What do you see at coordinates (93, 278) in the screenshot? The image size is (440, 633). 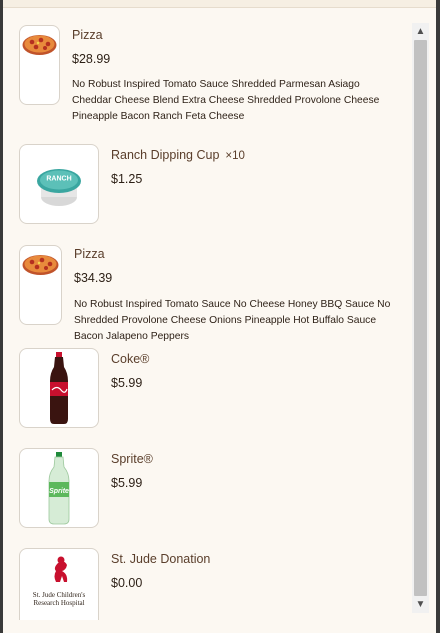 I see `item-price: $34.39` at bounding box center [93, 278].